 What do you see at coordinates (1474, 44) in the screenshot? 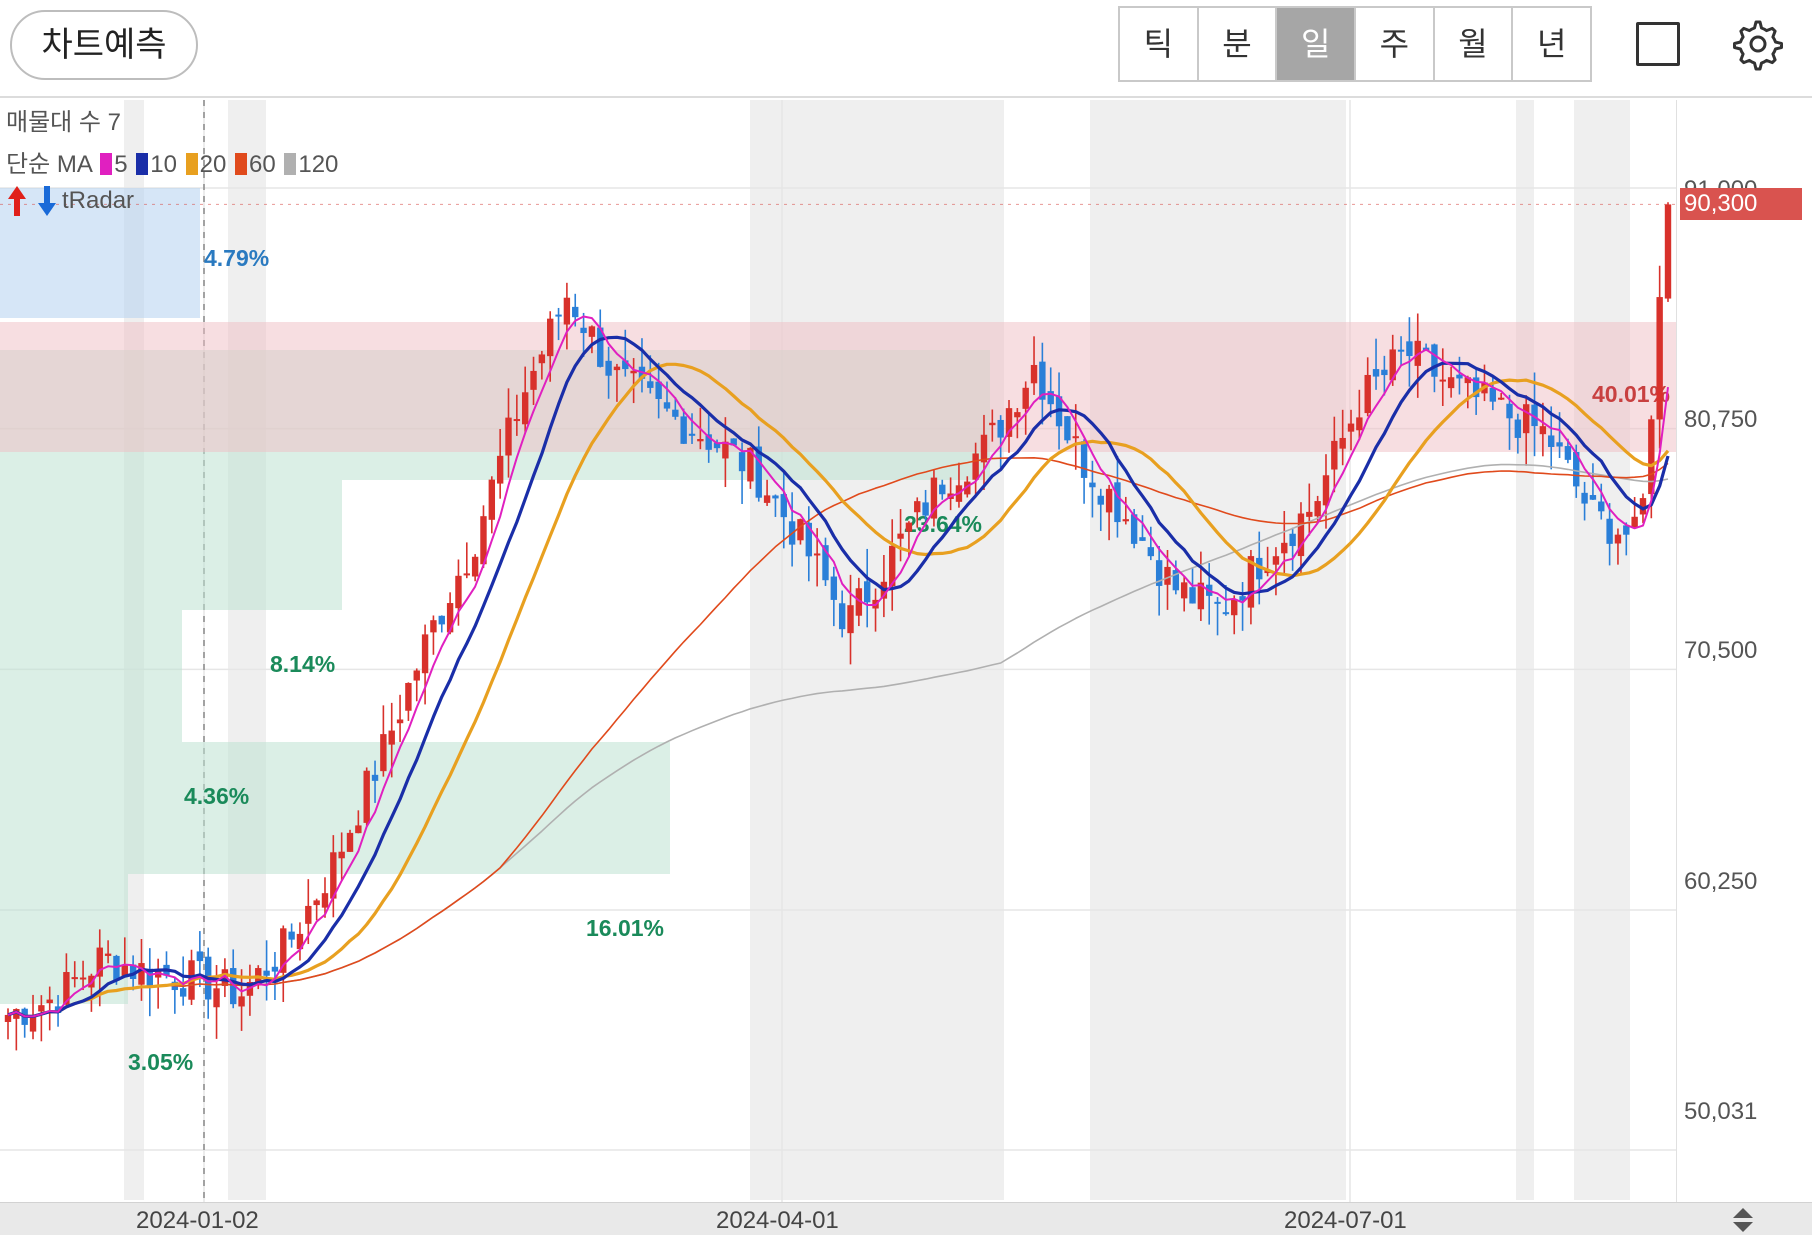
I see `period-month-button: 월` at bounding box center [1474, 44].